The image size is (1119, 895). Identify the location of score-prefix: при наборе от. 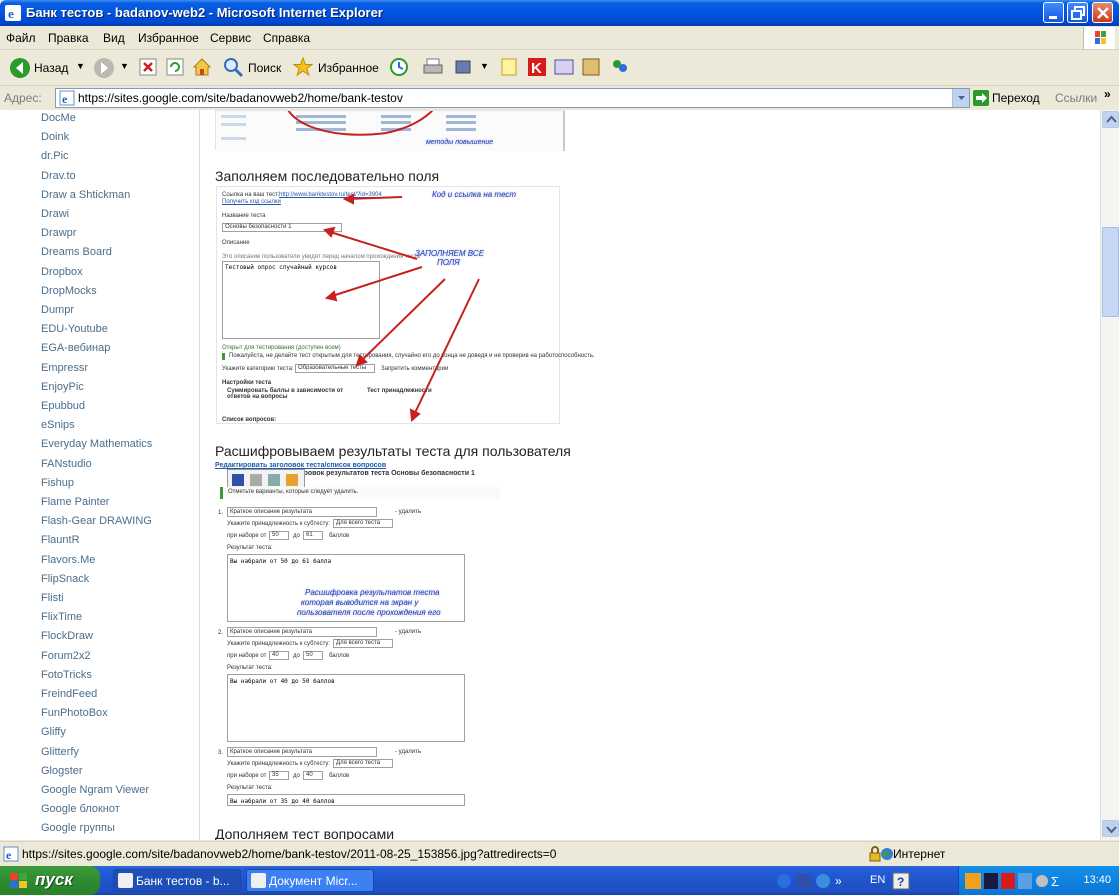
(247, 776).